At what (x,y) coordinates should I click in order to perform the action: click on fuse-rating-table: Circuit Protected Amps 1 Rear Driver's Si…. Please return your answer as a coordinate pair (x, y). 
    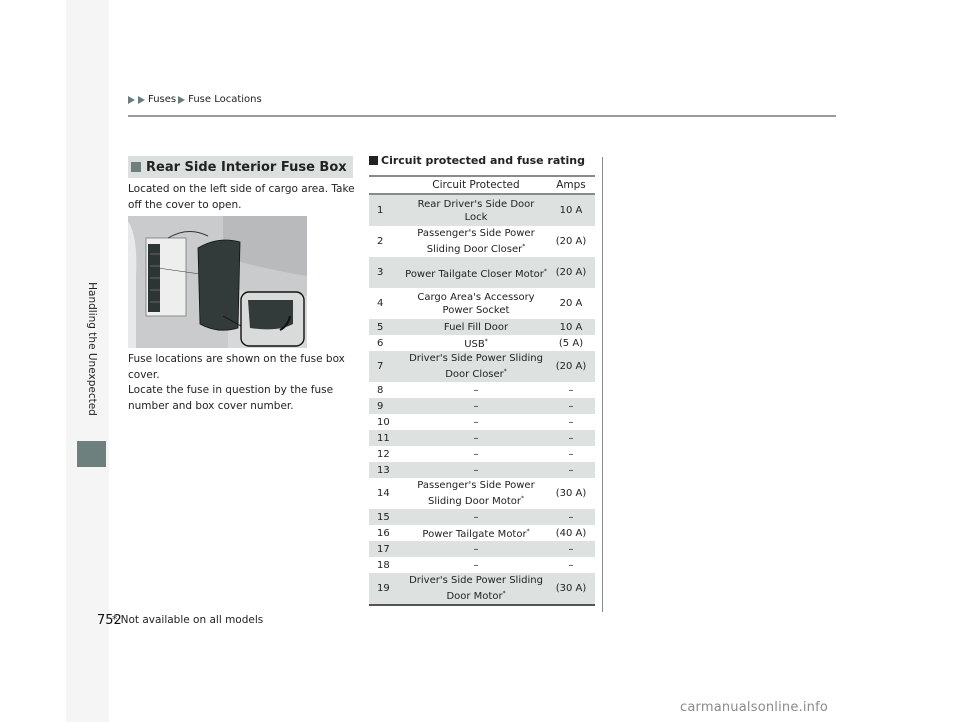
    Looking at the image, I should click on (482, 390).